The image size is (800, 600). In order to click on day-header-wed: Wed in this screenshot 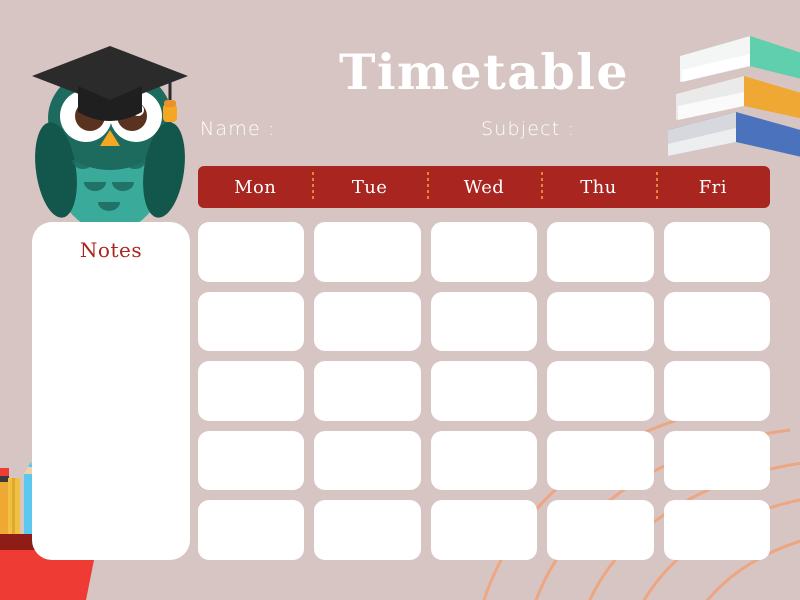, I will do `click(483, 187)`.